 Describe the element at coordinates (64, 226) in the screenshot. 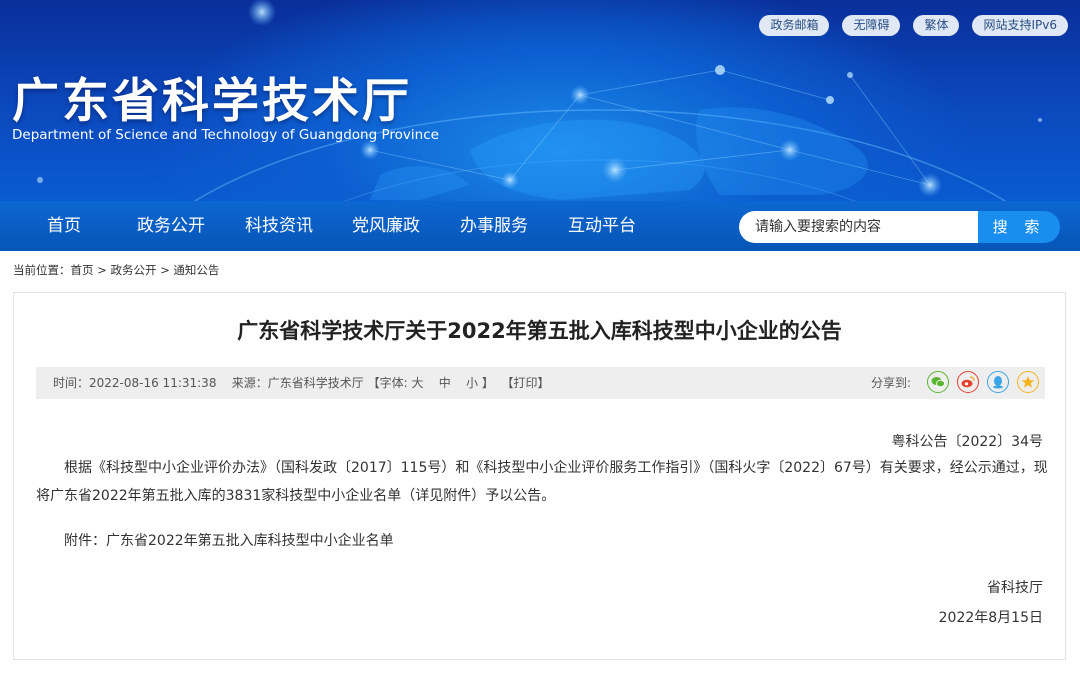

I see `nav-item-home: 首页` at that location.